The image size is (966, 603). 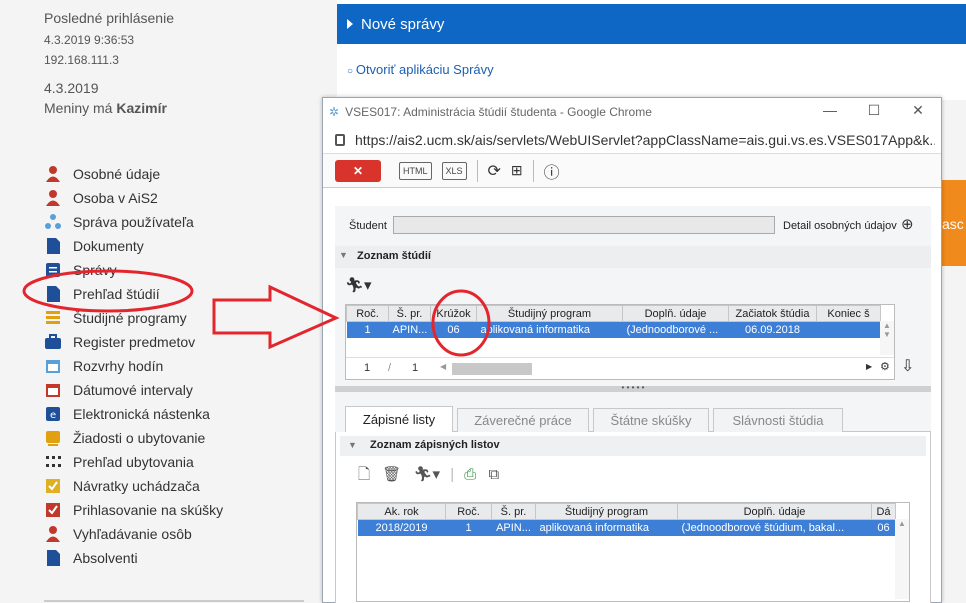 I want to click on pager-page: 1, so click(x=367, y=368).